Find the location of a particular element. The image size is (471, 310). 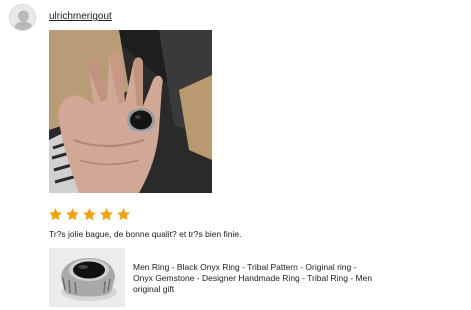

onyx-ring-product-image is located at coordinates (87, 277).